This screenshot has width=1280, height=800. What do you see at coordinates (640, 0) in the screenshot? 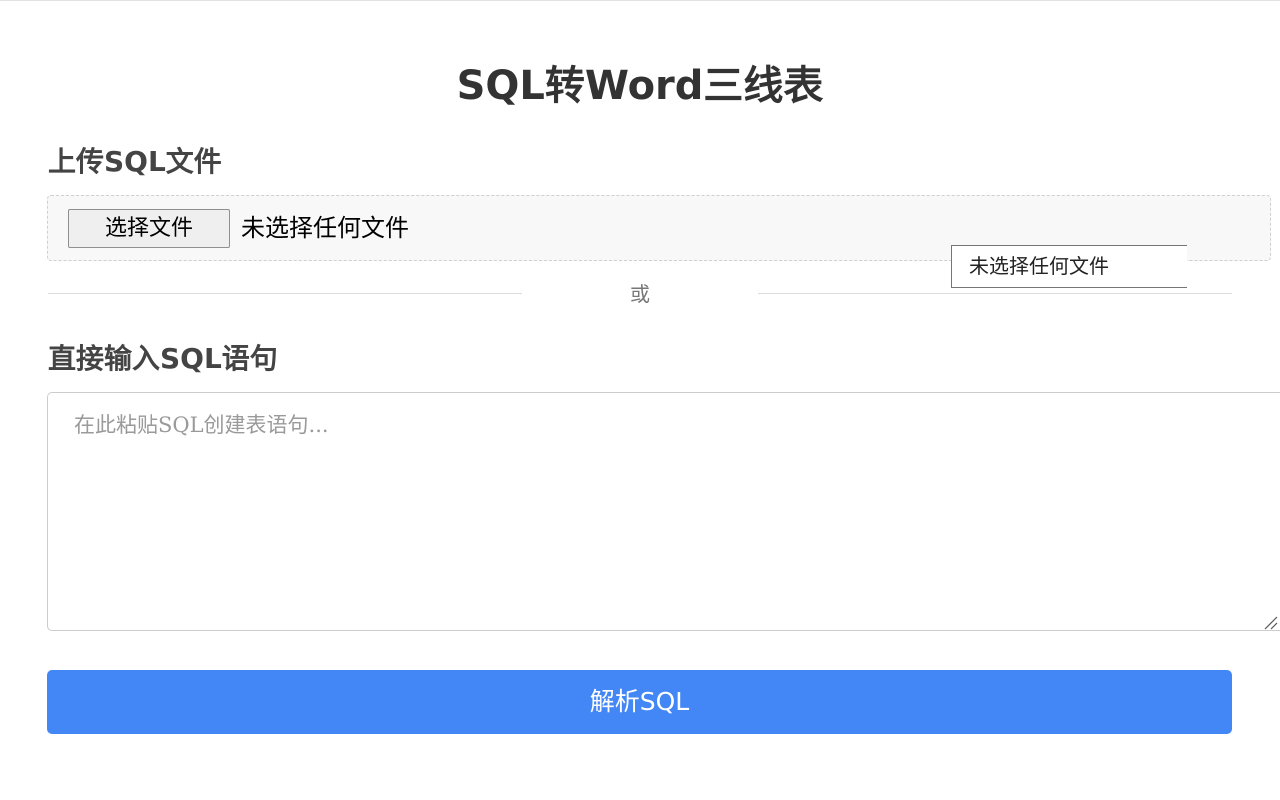
I see `top-border` at bounding box center [640, 0].